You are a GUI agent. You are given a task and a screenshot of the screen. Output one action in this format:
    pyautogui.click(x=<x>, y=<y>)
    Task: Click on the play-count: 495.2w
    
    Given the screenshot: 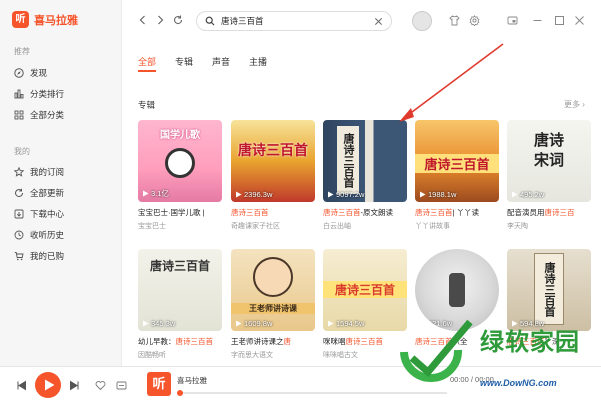 What is the action you would take?
    pyautogui.click(x=527, y=194)
    